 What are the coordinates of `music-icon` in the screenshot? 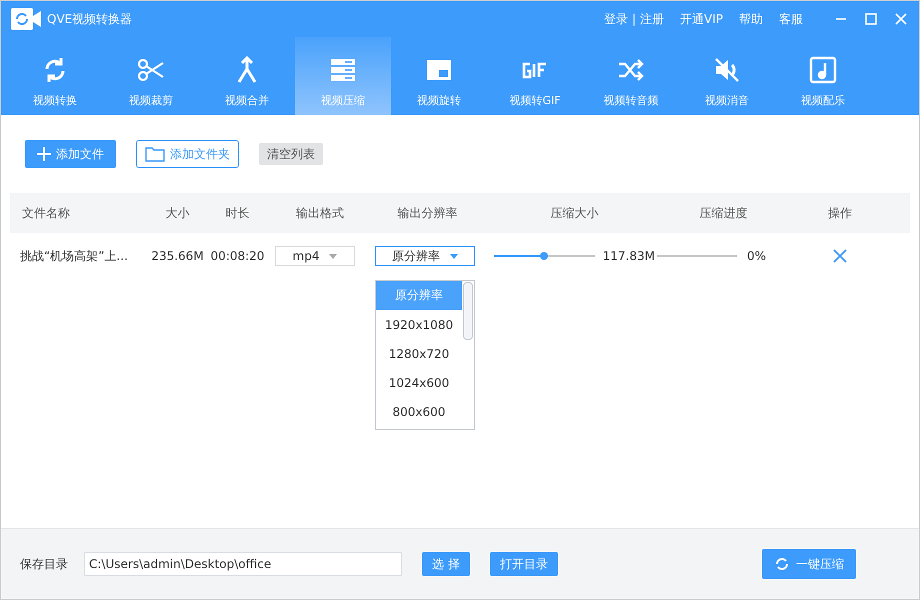 It's located at (823, 70).